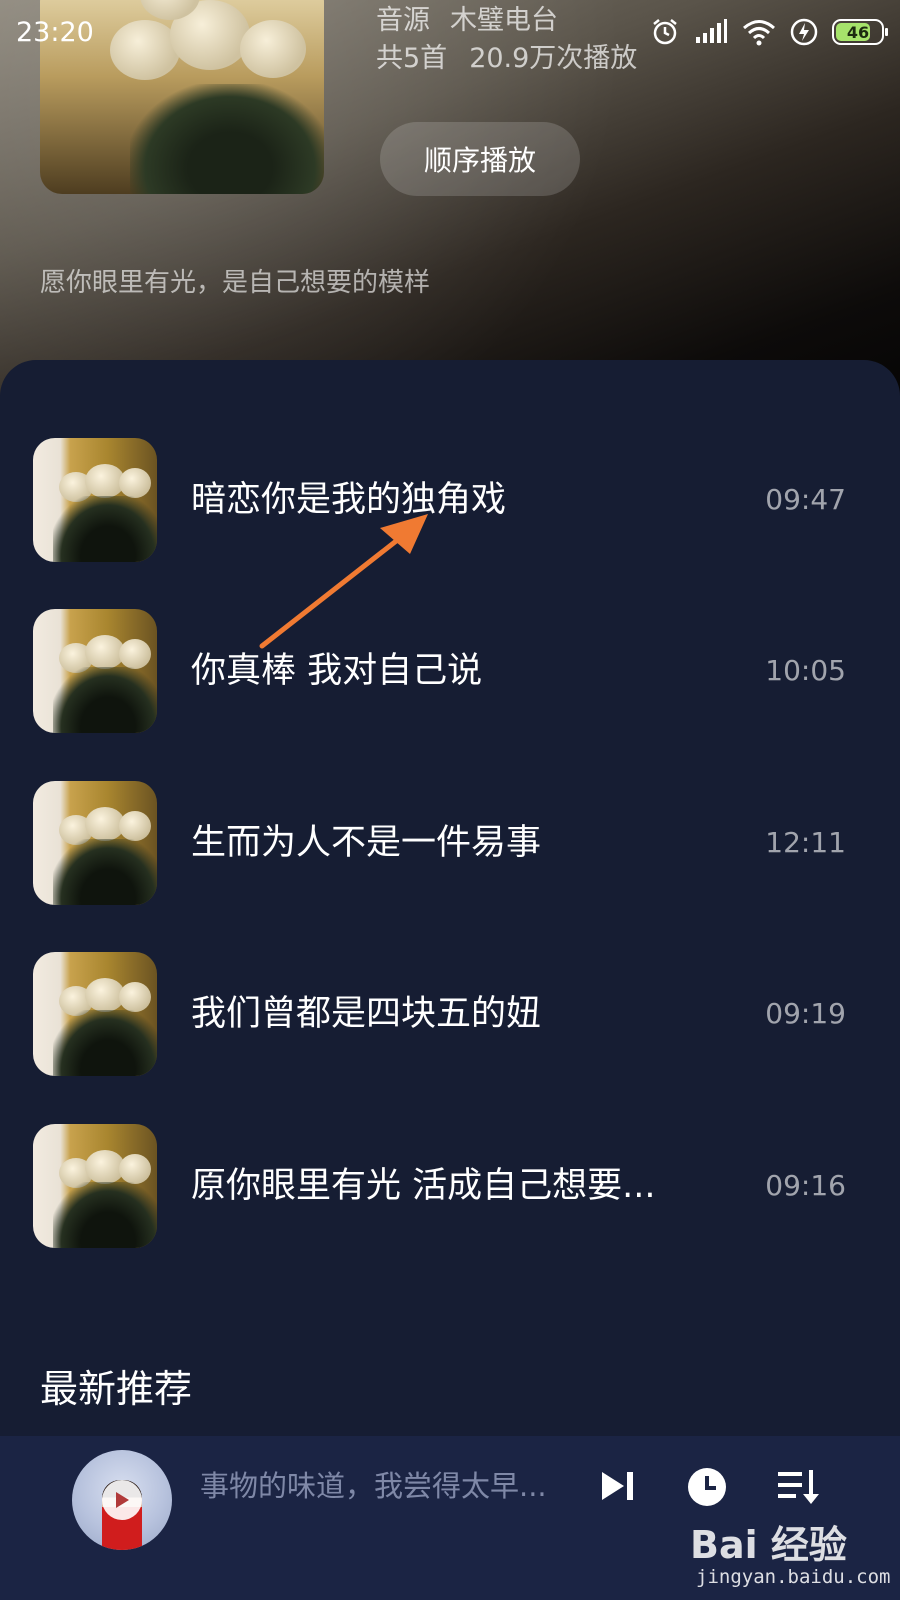 The height and width of the screenshot is (1600, 900). I want to click on playlist-icon, so click(798, 1487).